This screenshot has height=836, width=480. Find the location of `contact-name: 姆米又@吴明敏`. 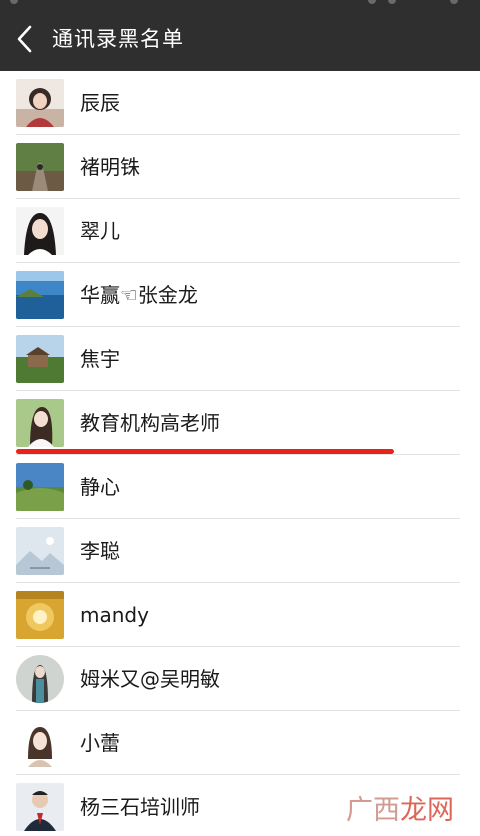

contact-name: 姆米又@吴明敏 is located at coordinates (150, 679).